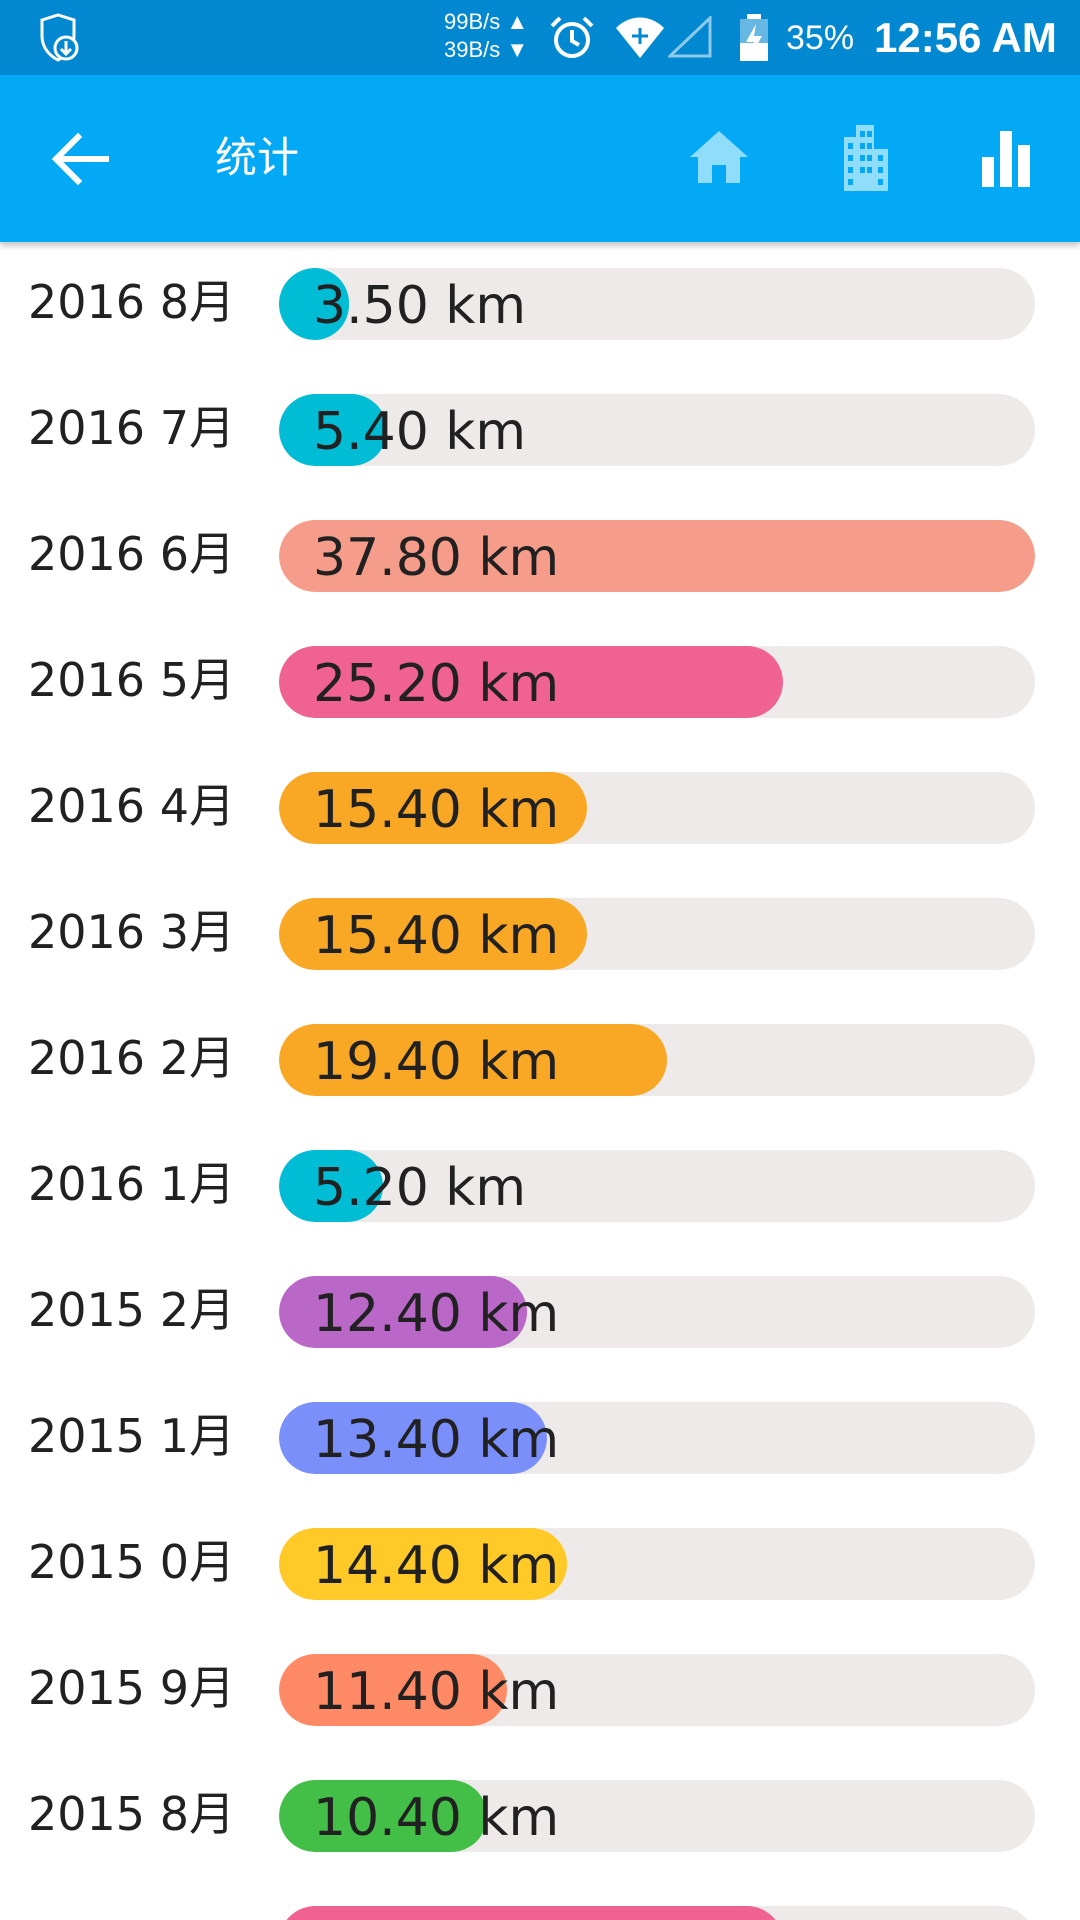  I want to click on distance-bar-track: 5.20 km, so click(657, 1186).